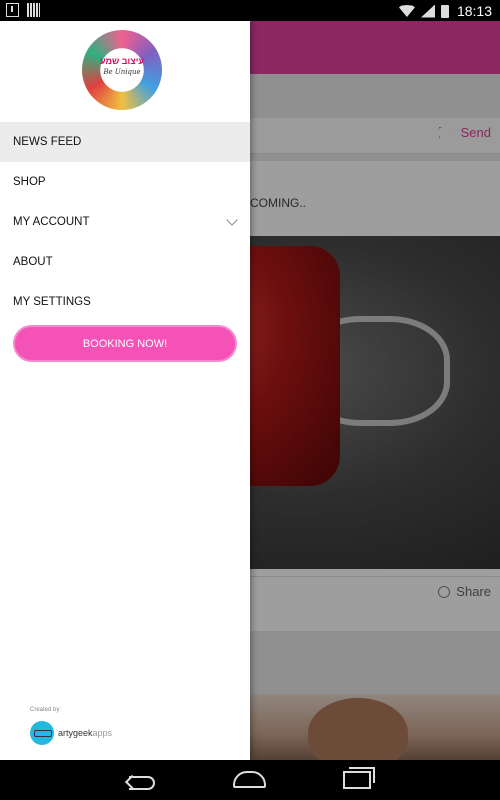  What do you see at coordinates (29, 182) in the screenshot?
I see `menu-item-label: SHOP` at bounding box center [29, 182].